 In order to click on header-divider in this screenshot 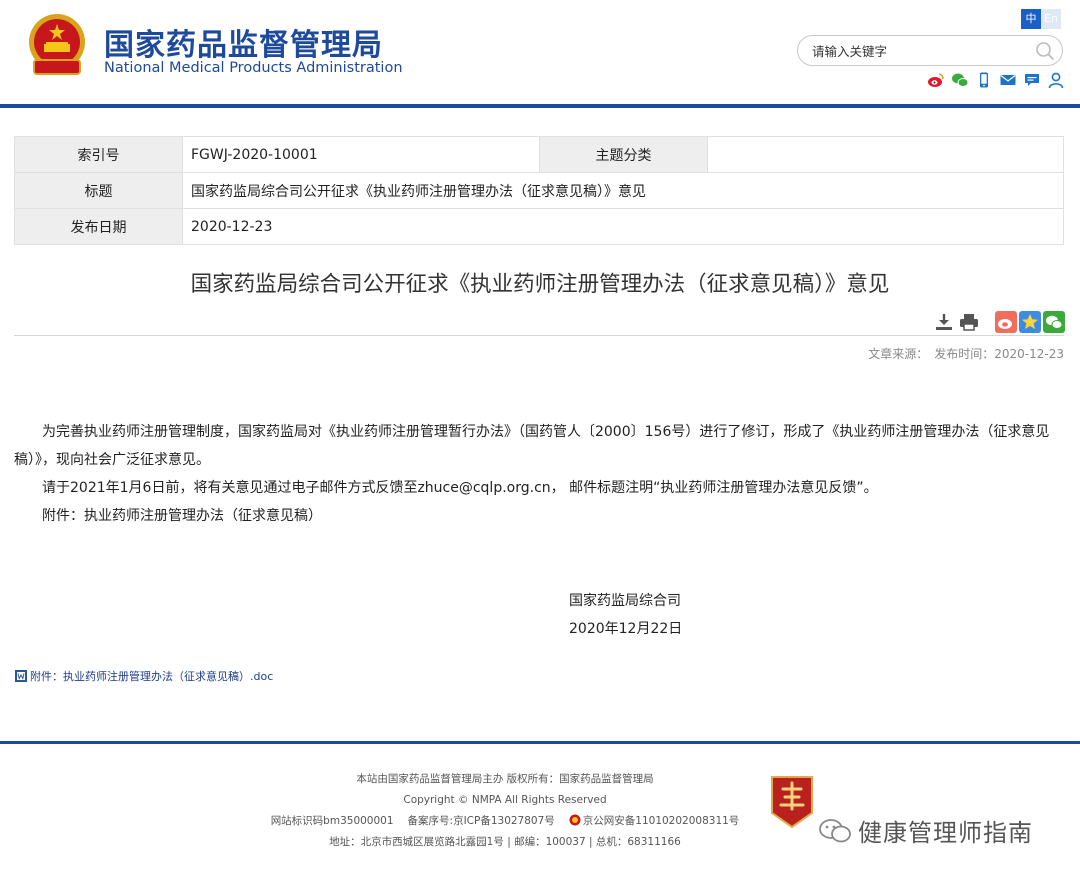, I will do `click(540, 106)`.